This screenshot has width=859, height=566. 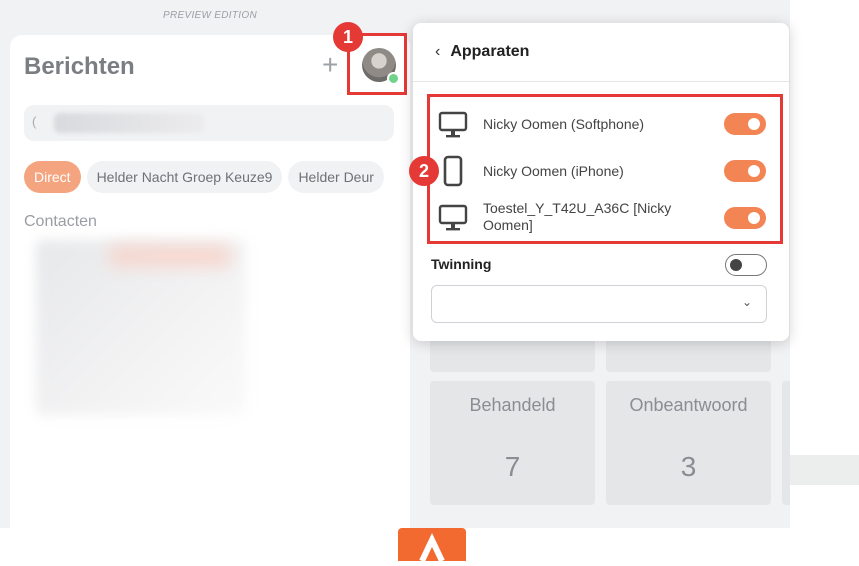 What do you see at coordinates (424, 171) in the screenshot?
I see `annotation-badge-2: 2` at bounding box center [424, 171].